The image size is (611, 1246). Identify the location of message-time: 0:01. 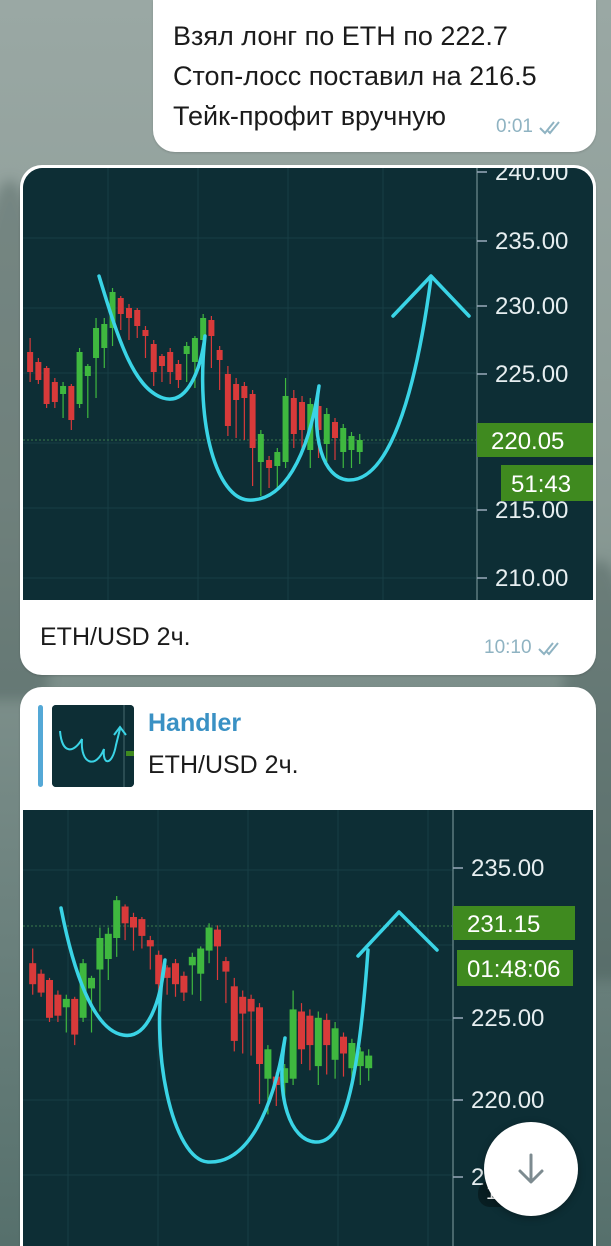
(514, 126).